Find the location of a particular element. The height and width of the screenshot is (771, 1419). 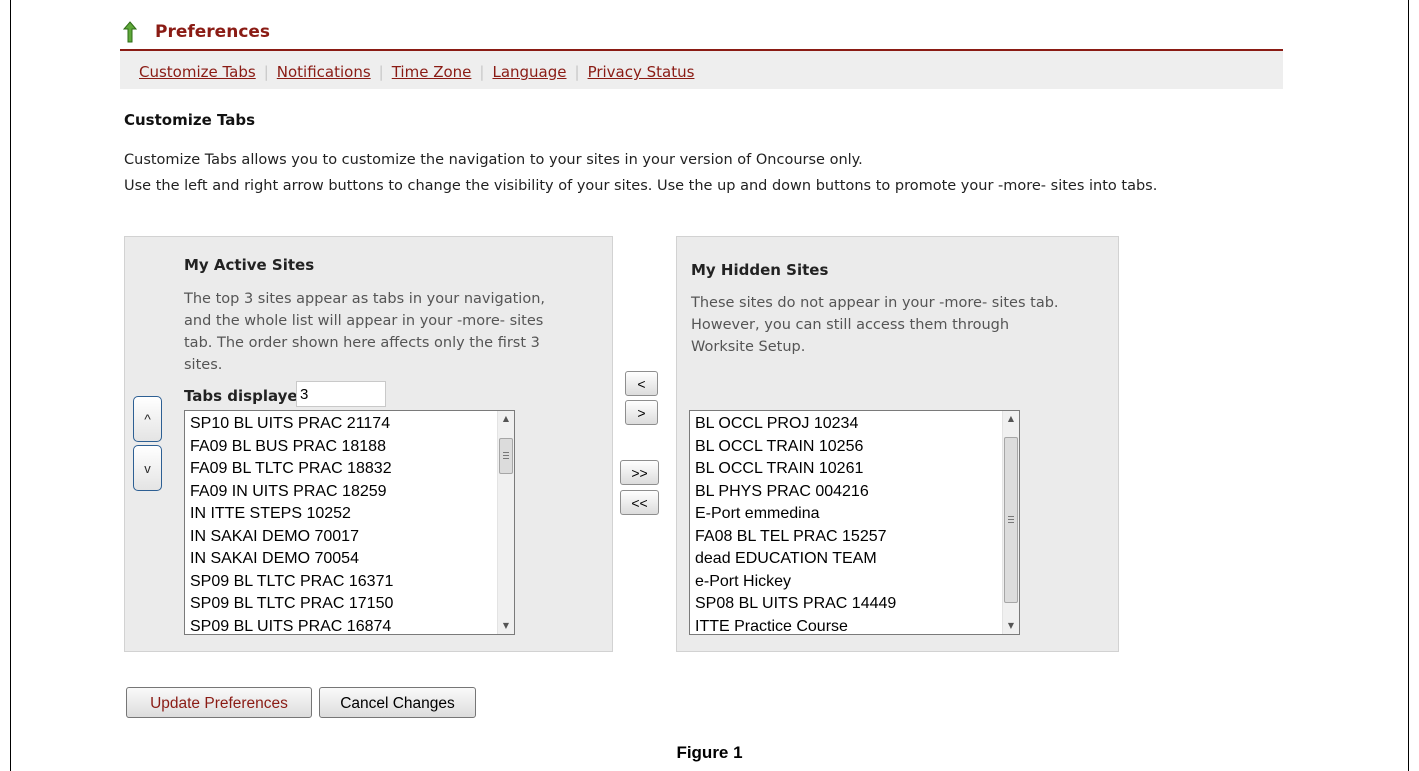

active-site-item: FA09 BL BUS PRAC 18188 is located at coordinates (291, 447).